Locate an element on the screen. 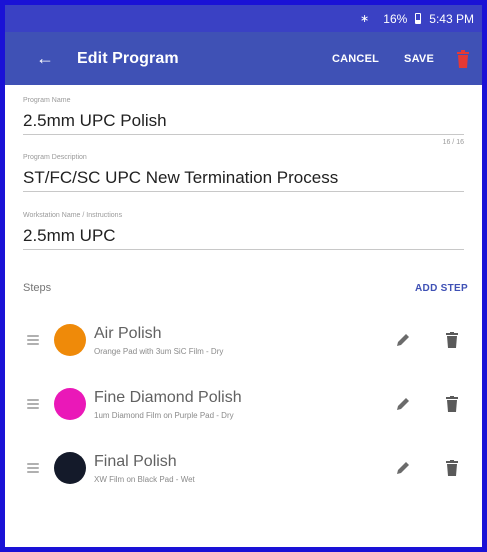  workstation-name-input: 2.5mm UPC is located at coordinates (243, 236).